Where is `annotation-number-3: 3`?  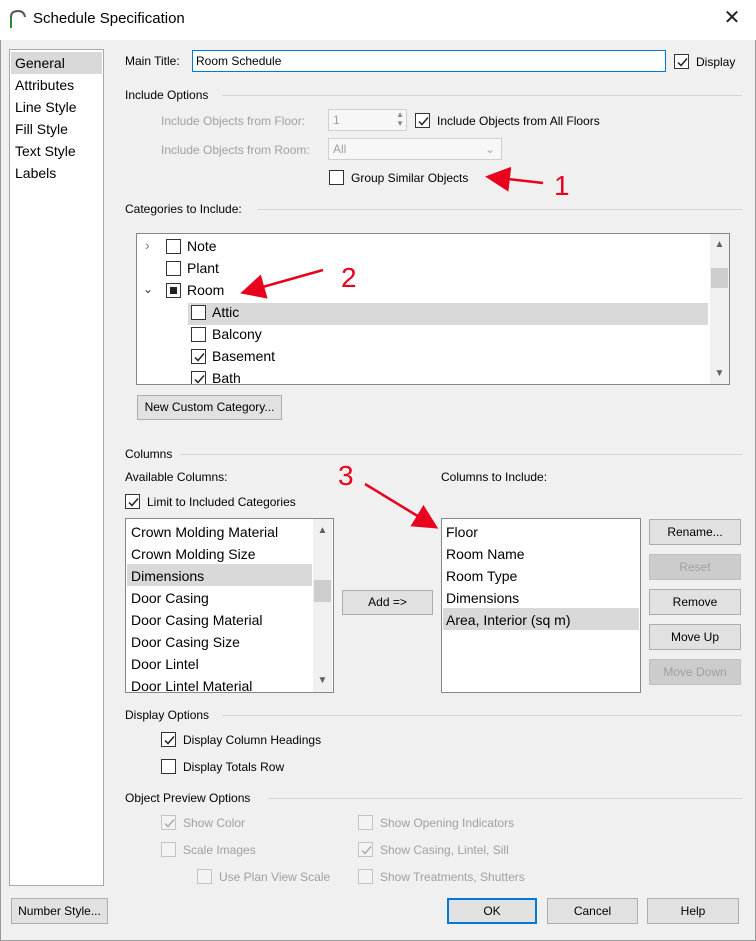
annotation-number-3: 3 is located at coordinates (346, 475).